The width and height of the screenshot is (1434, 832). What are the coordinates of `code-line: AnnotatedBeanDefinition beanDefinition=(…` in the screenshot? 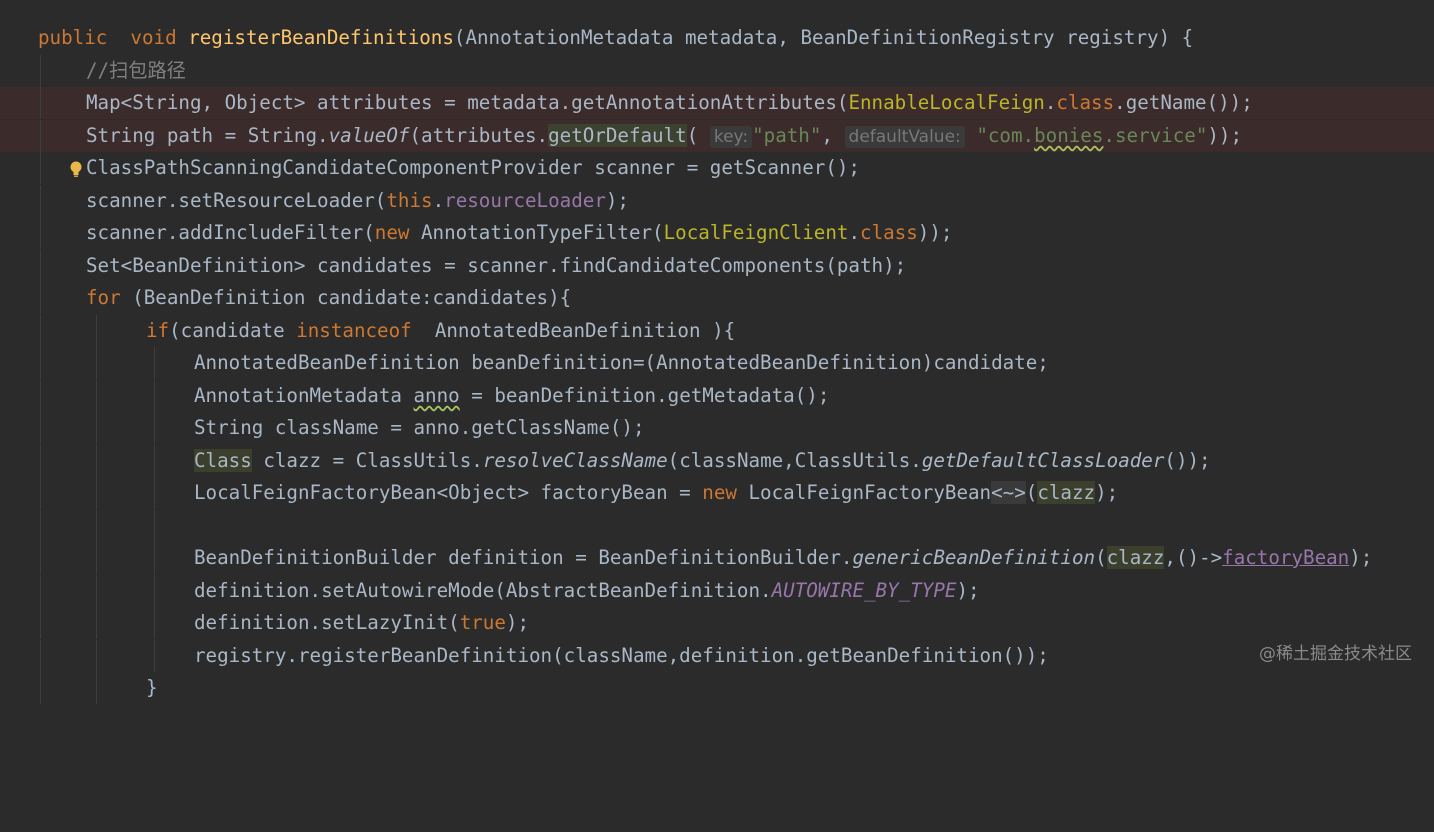 It's located at (717, 363).